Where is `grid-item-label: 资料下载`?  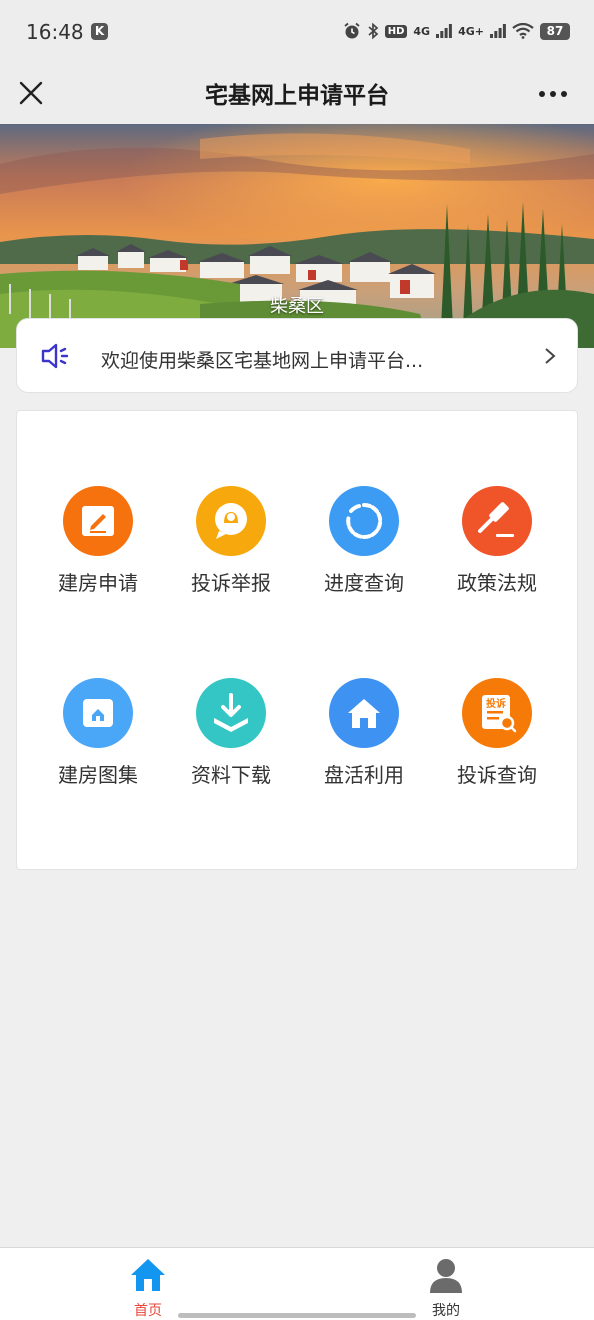
grid-item-label: 资料下载 is located at coordinates (231, 775).